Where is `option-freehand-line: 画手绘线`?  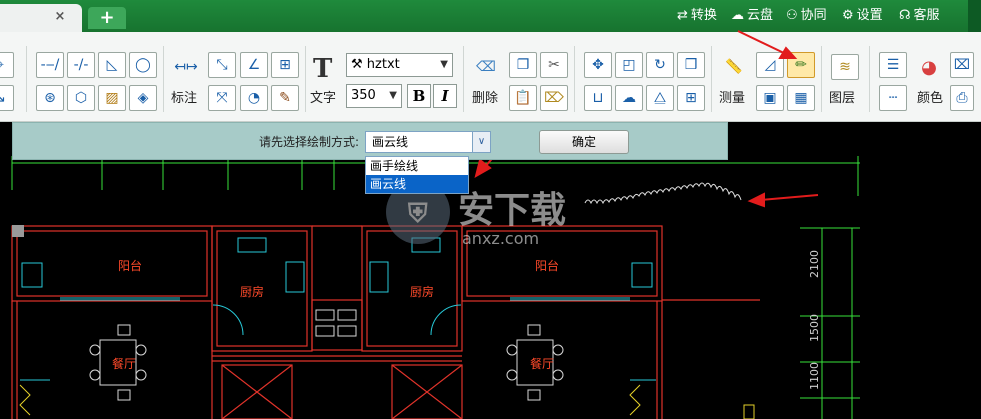 option-freehand-line: 画手绘线 is located at coordinates (417, 166).